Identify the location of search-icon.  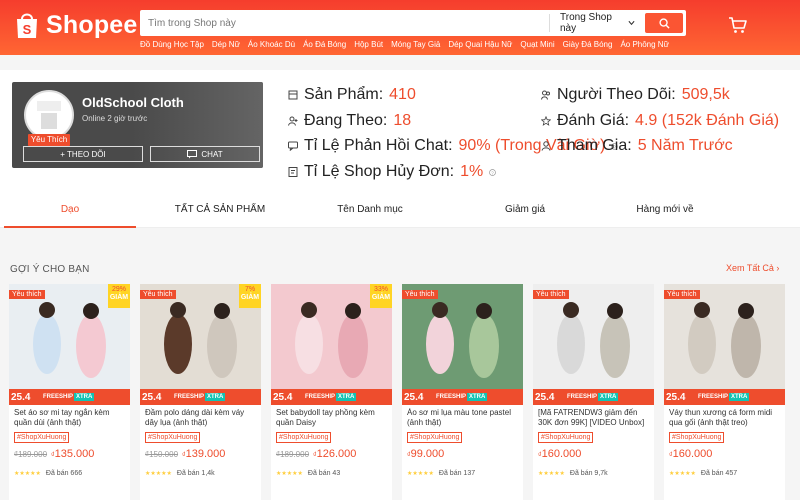
(664, 23).